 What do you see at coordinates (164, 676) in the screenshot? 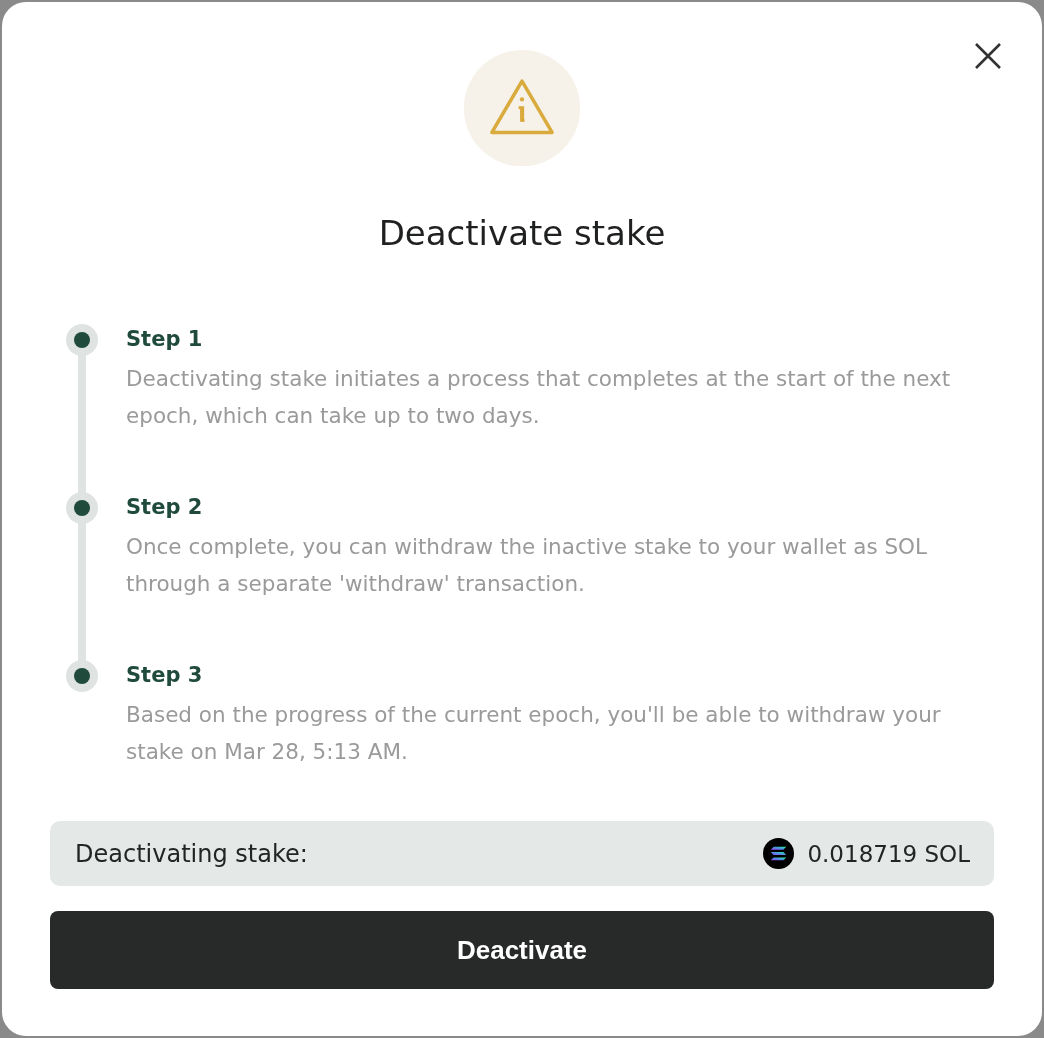
I see `step-title: Step 3` at bounding box center [164, 676].